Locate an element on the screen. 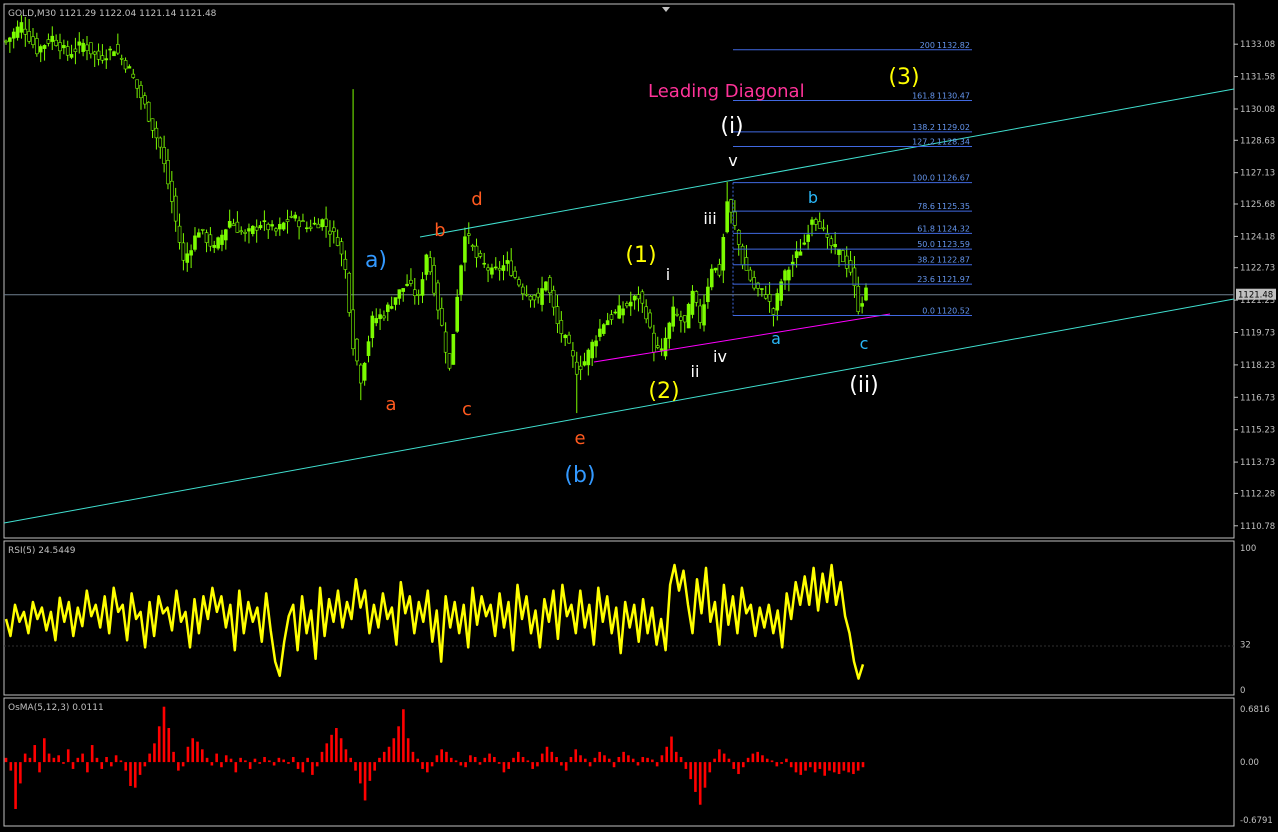 The image size is (1278, 832). wave-label: (b) is located at coordinates (579, 475).